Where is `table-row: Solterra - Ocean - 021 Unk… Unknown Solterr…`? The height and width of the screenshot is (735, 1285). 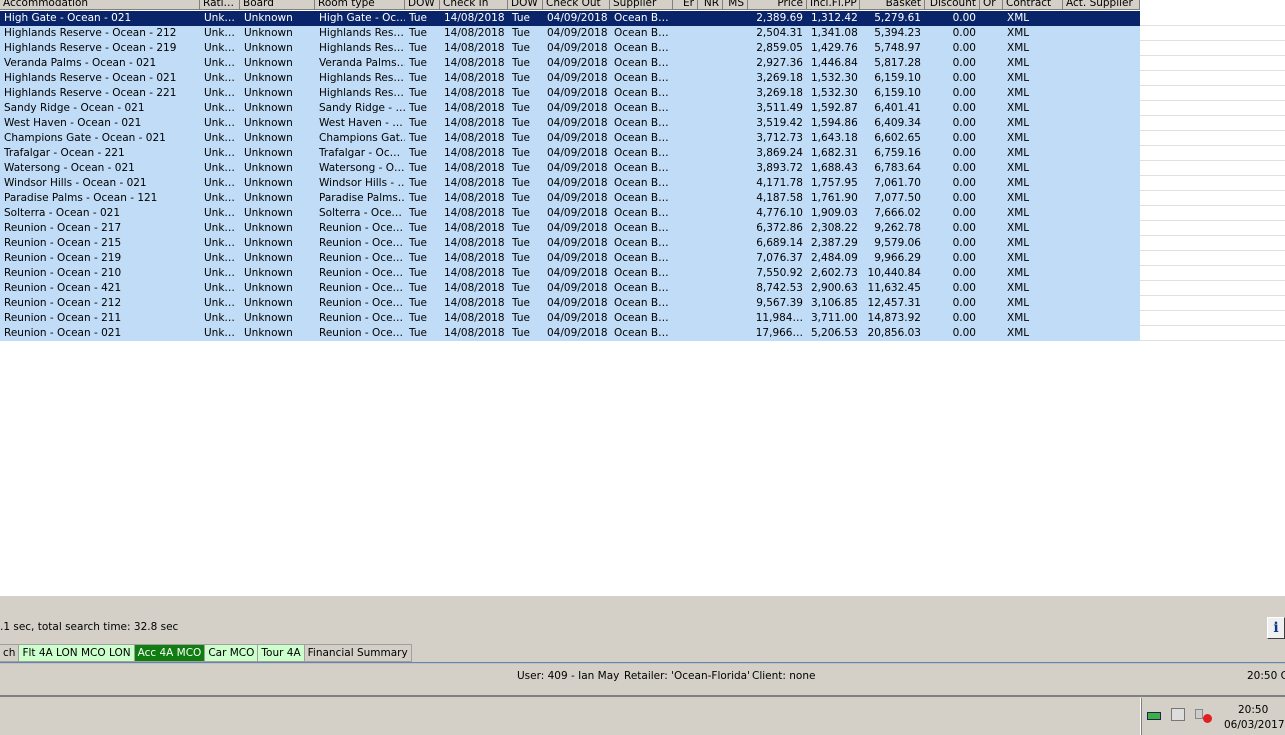
table-row: Solterra - Ocean - 021 Unk… Unknown Solterr… is located at coordinates (642, 213).